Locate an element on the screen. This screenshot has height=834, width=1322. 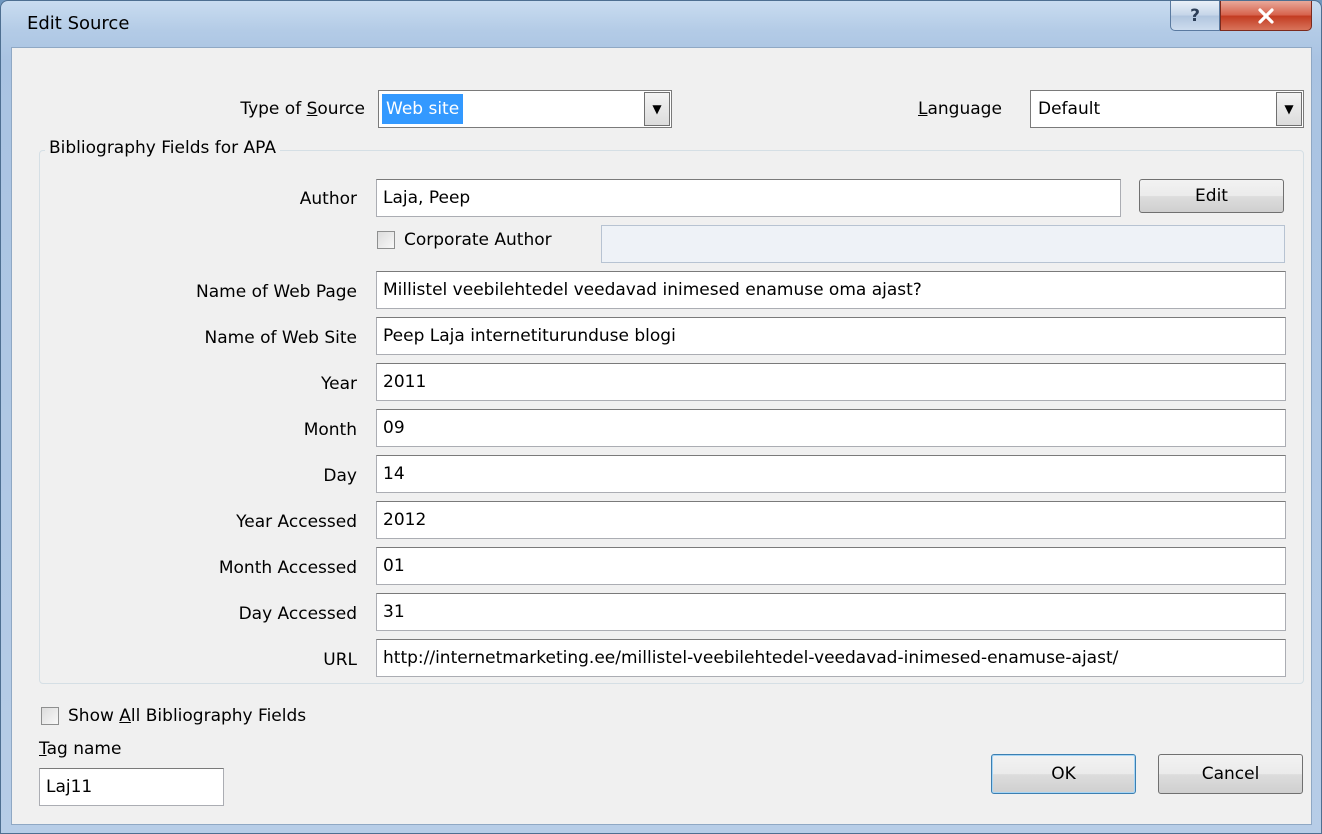
day-accessed-label: Day Accessed is located at coordinates (297, 614).